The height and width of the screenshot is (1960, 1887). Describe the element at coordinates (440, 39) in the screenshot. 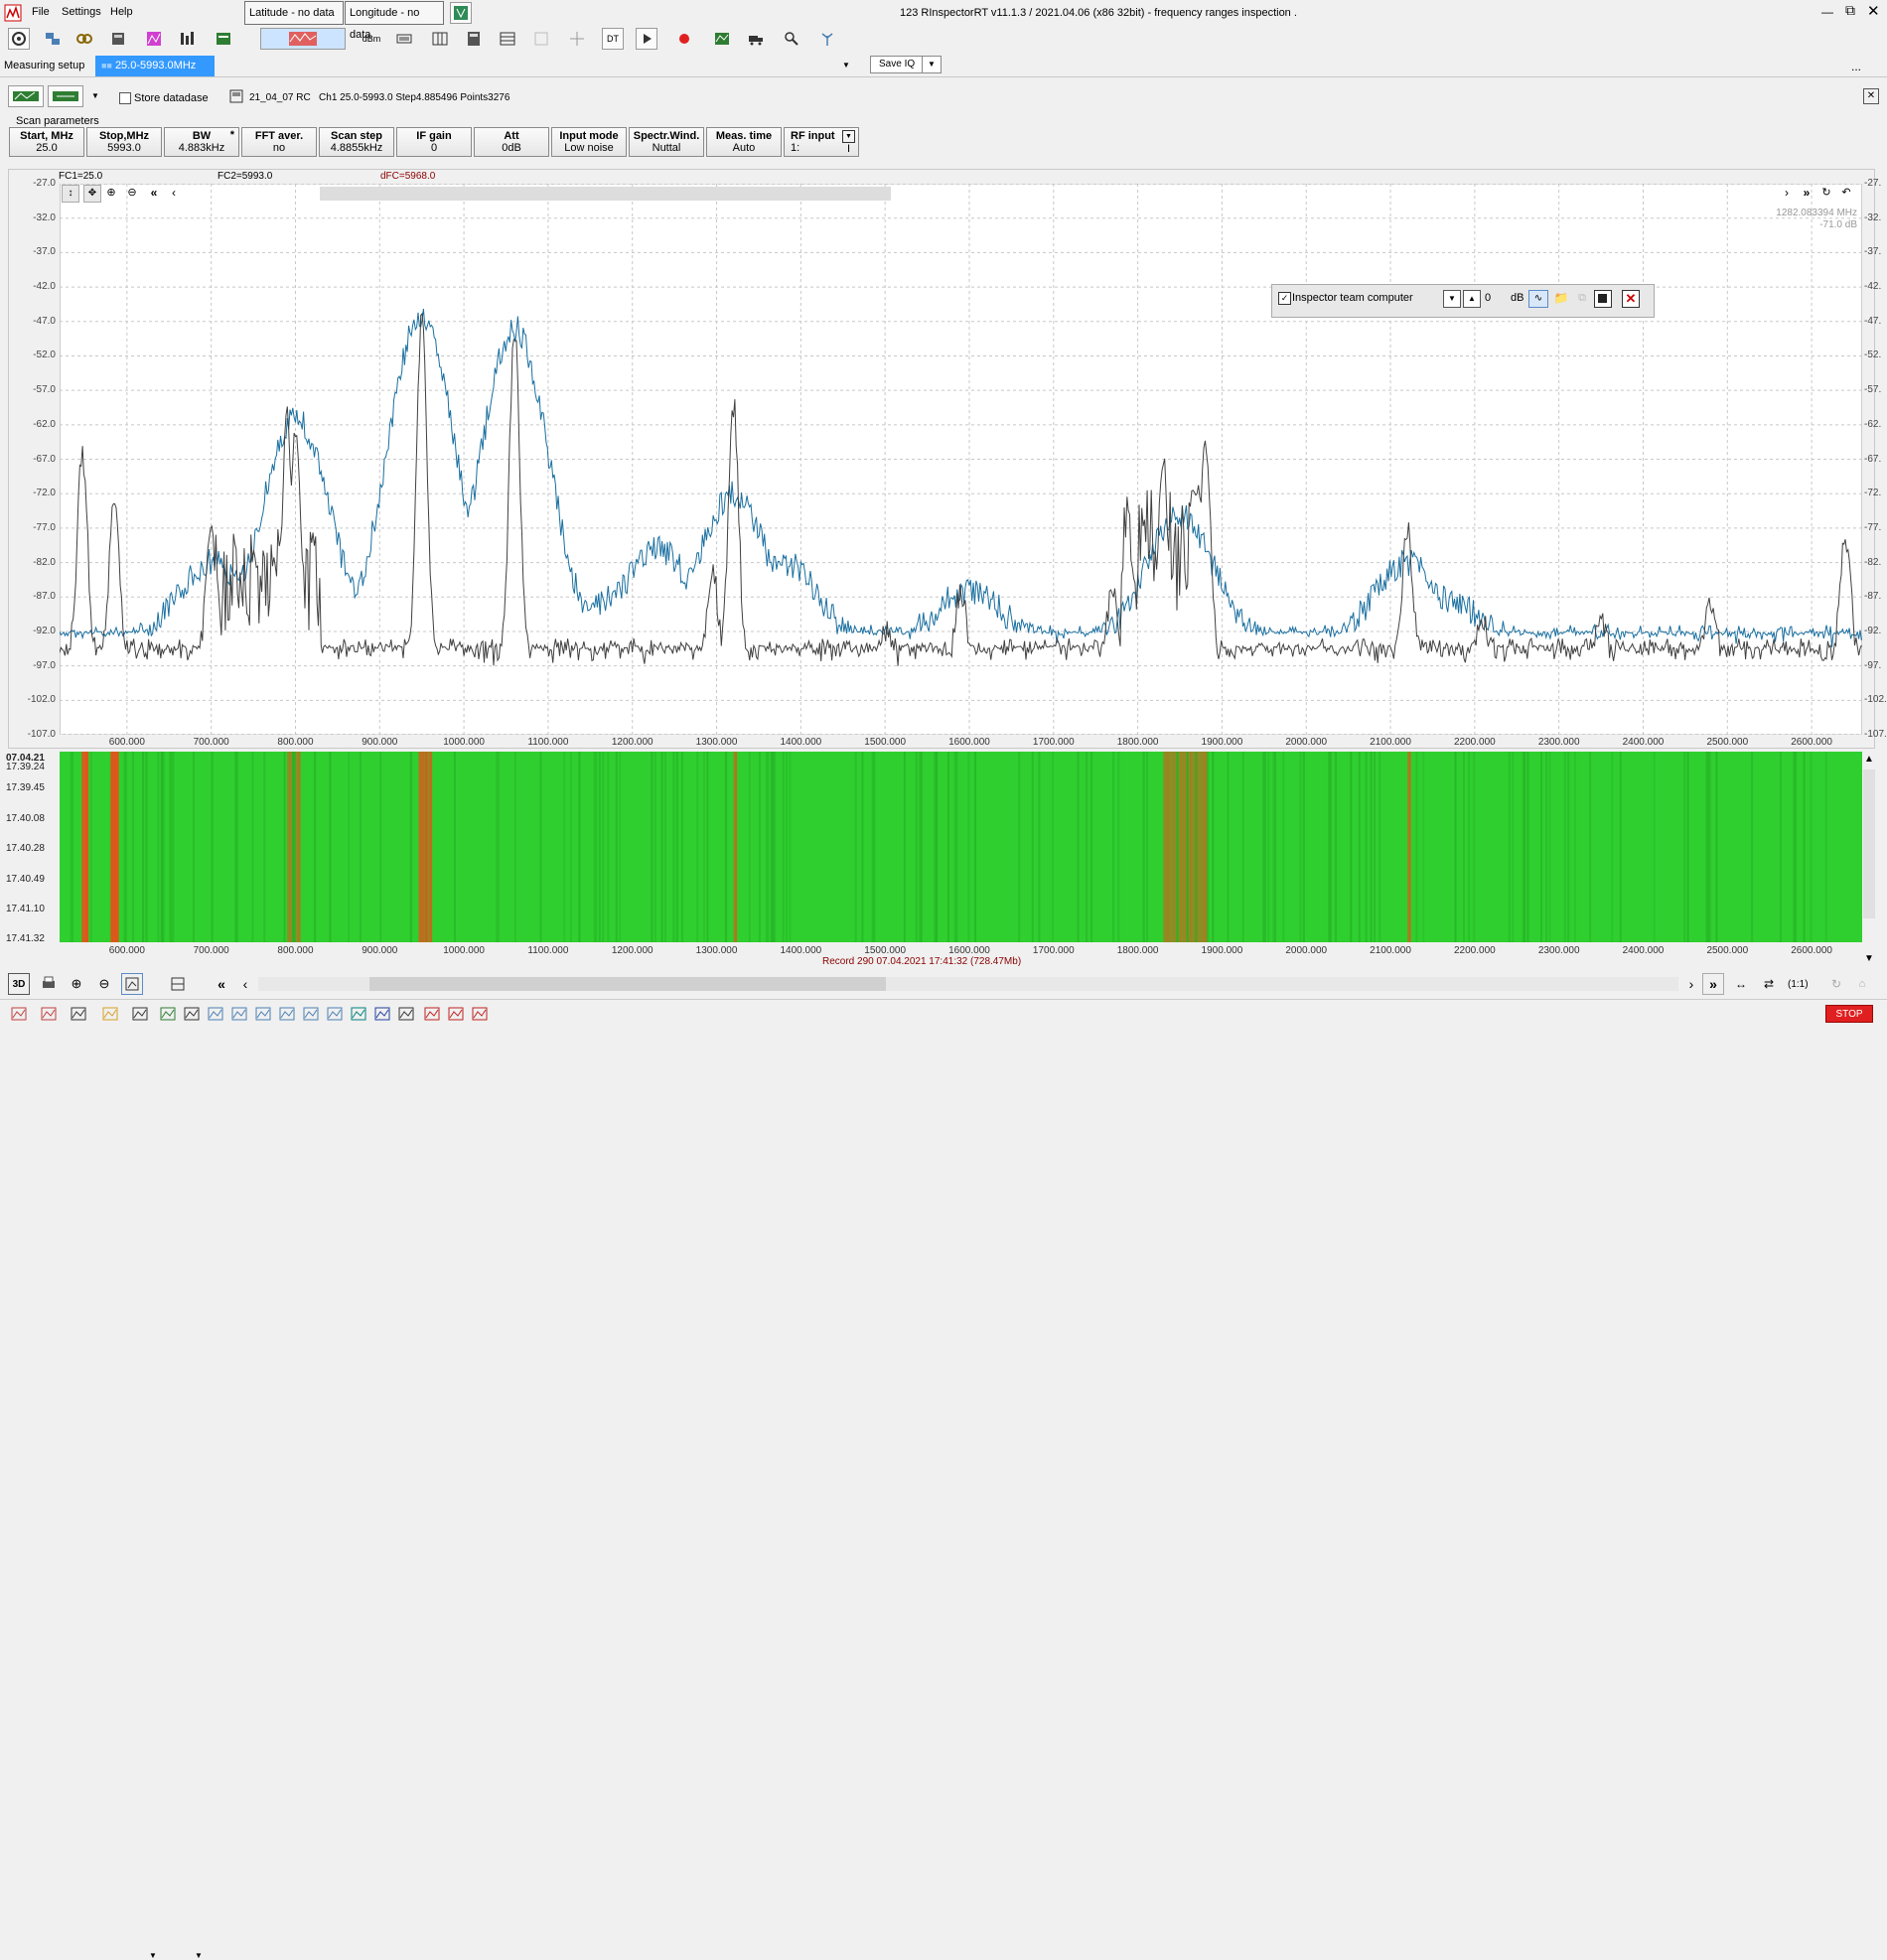

I see `columns-icon` at that location.